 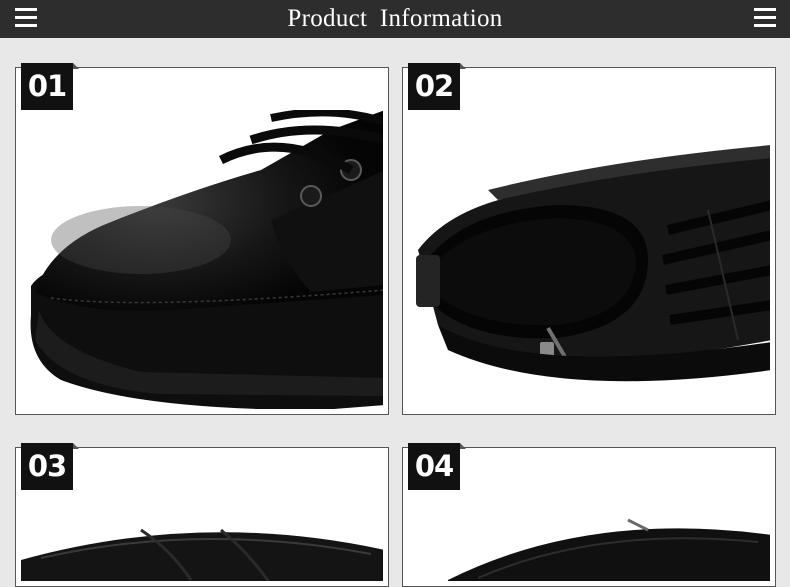 I want to click on shoe-detail-photo, so click(x=202, y=535).